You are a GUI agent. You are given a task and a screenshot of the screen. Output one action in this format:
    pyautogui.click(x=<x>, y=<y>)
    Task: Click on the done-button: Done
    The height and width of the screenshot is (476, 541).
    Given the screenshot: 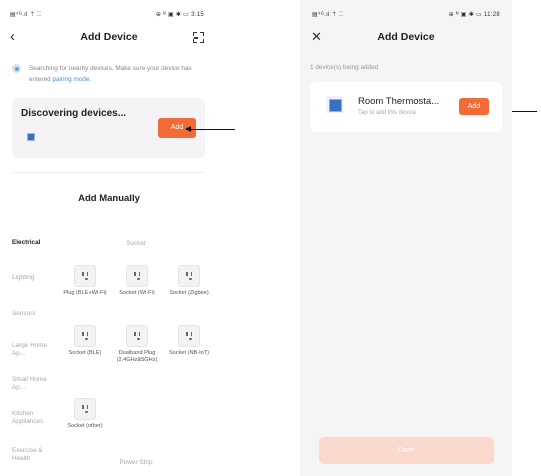 What is the action you would take?
    pyautogui.click(x=406, y=450)
    